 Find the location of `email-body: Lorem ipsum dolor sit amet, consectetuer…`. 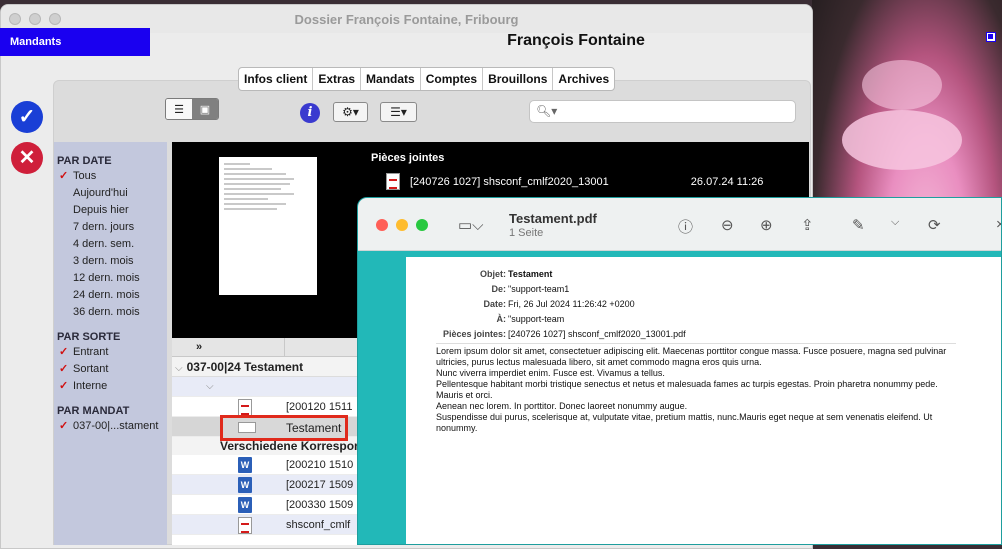

email-body: Lorem ipsum dolor sit amet, consectetuer… is located at coordinates (696, 390).